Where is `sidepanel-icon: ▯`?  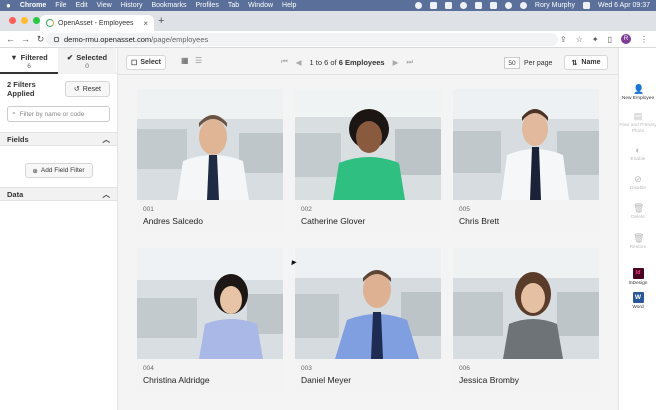 sidepanel-icon: ▯ is located at coordinates (610, 39).